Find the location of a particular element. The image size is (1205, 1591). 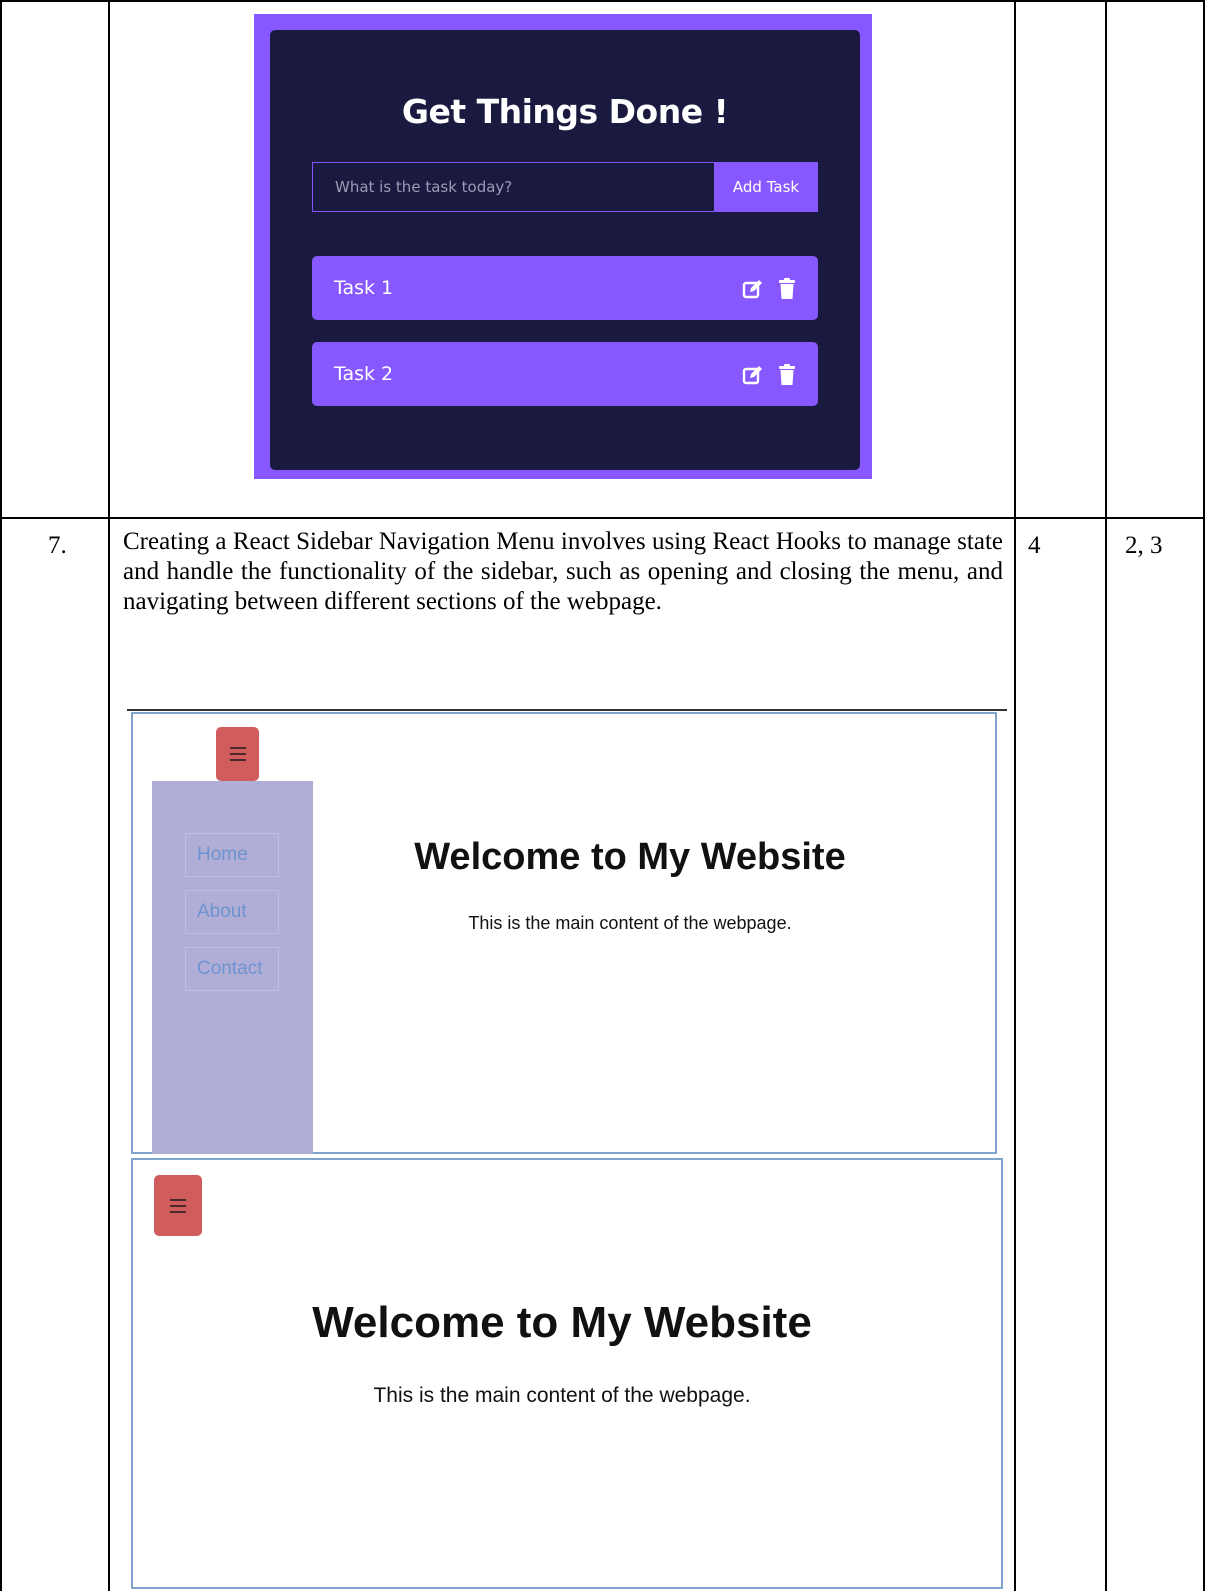

separator-line is located at coordinates (567, 710).